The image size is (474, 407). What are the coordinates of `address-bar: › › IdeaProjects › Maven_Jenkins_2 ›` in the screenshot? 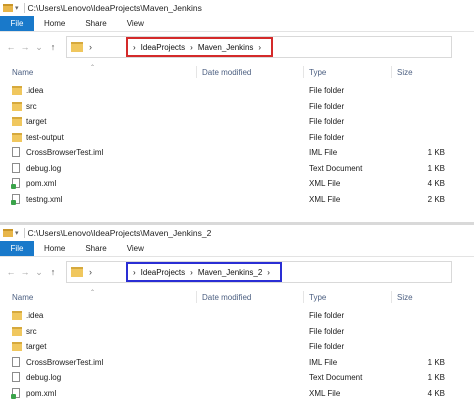 It's located at (259, 272).